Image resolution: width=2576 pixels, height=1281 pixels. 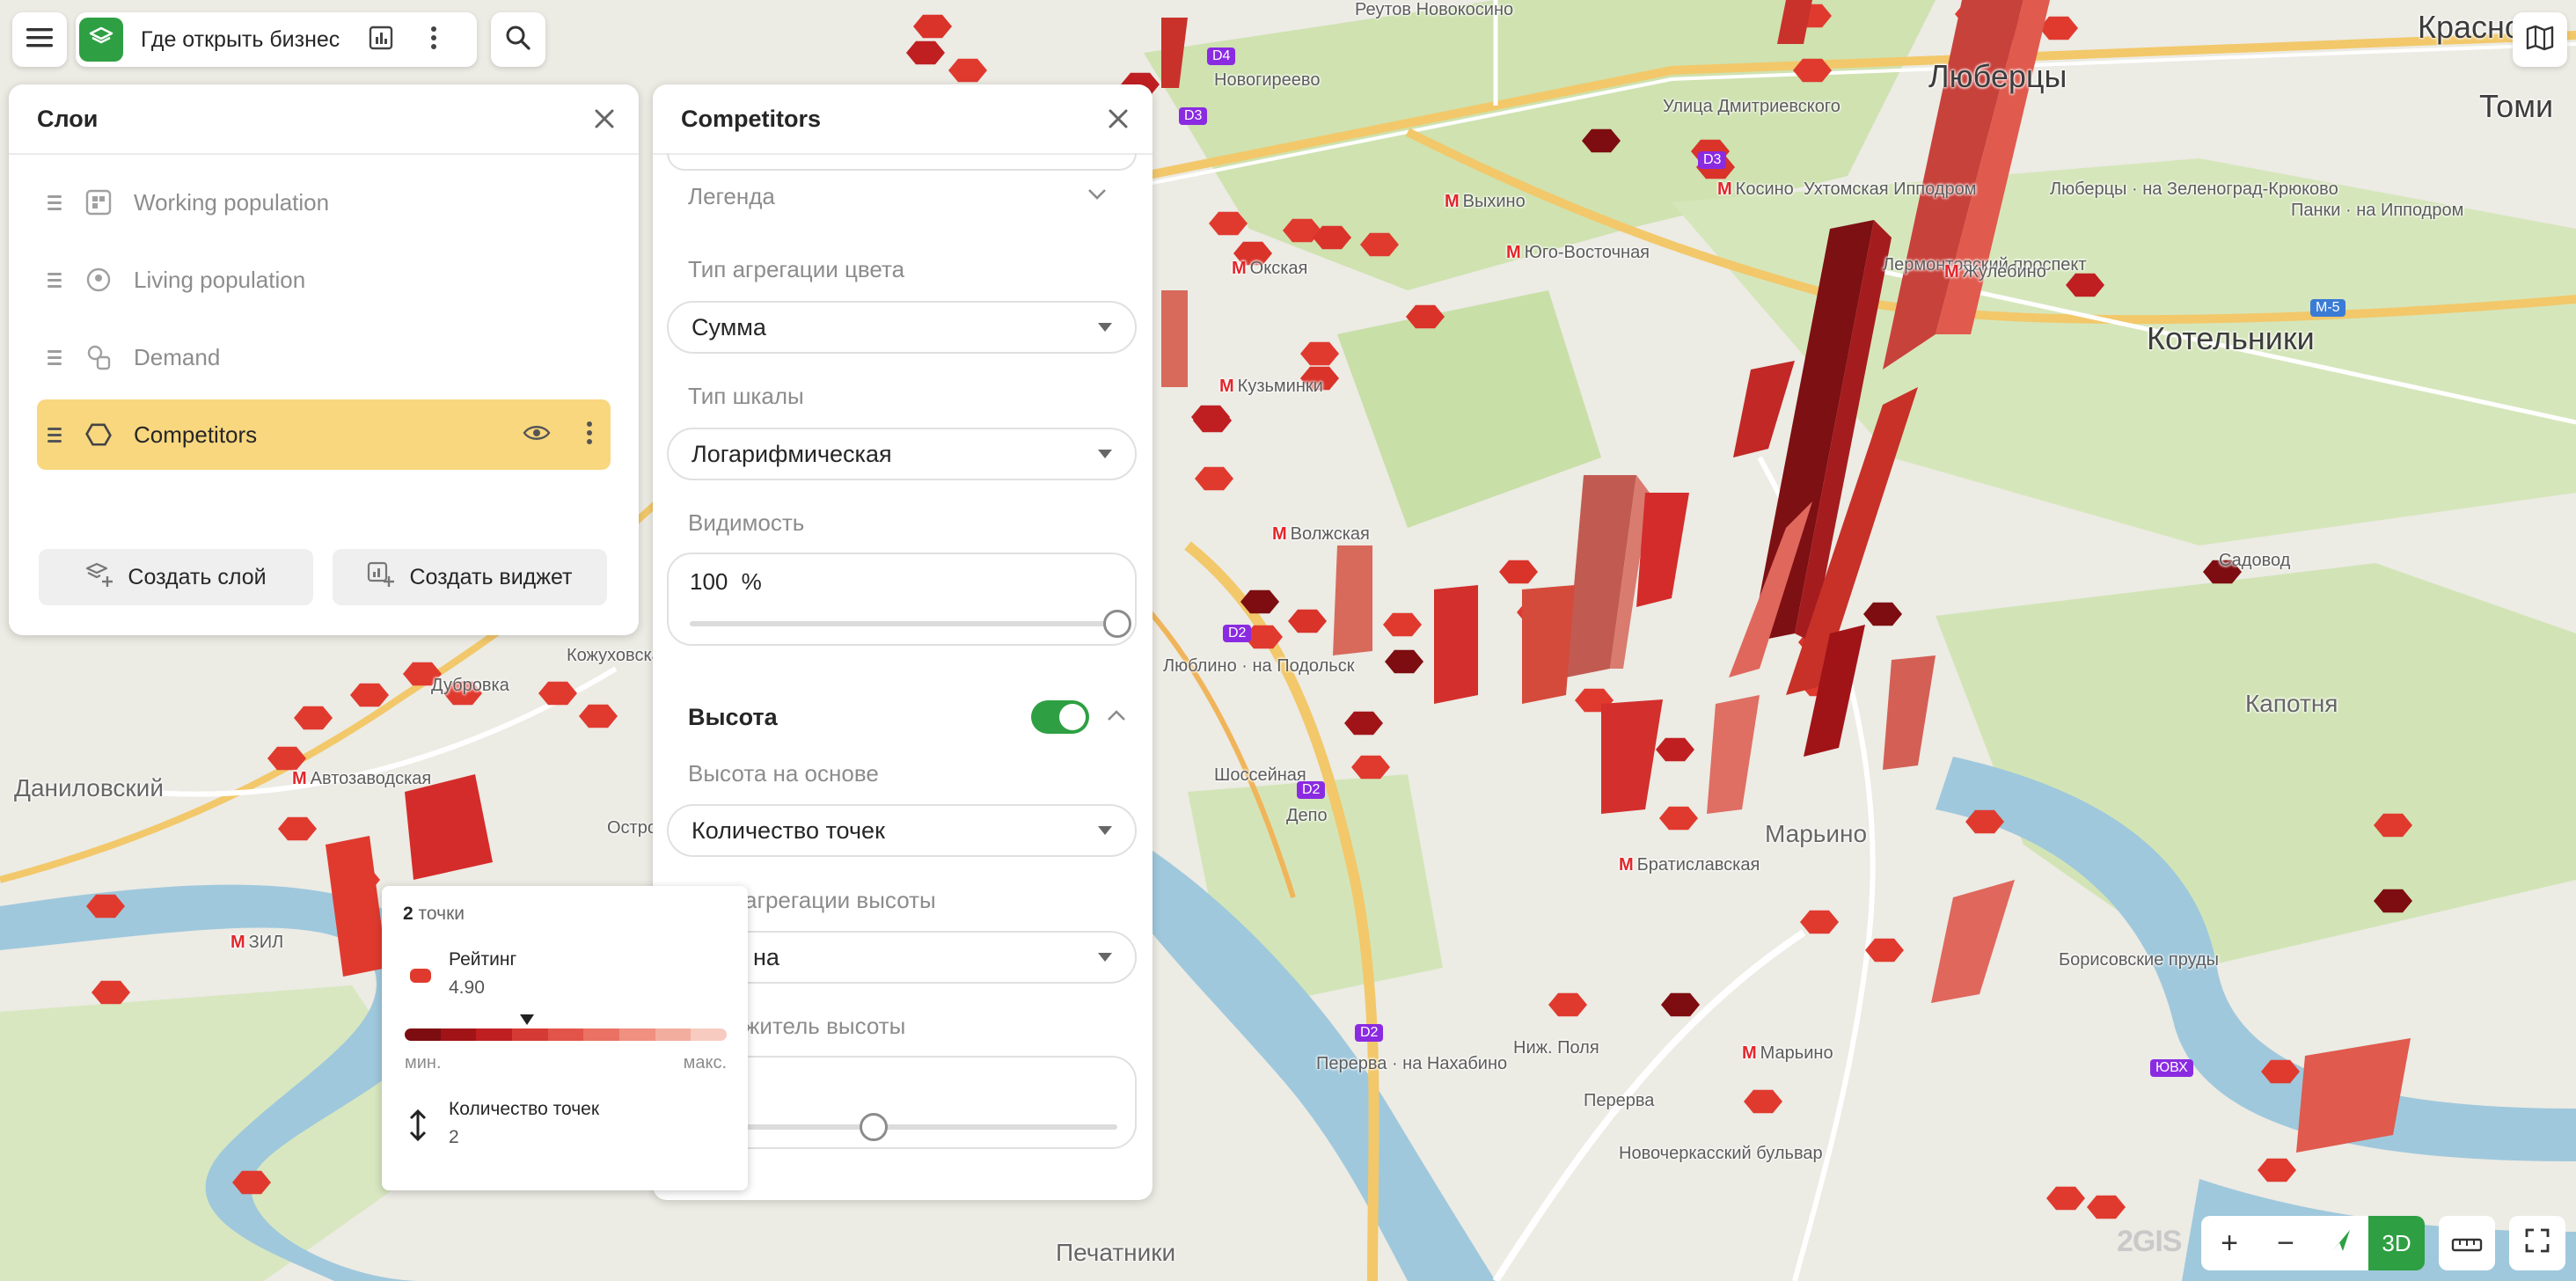 What do you see at coordinates (2139, 960) in the screenshot?
I see `map-label: Борисовские пруды` at bounding box center [2139, 960].